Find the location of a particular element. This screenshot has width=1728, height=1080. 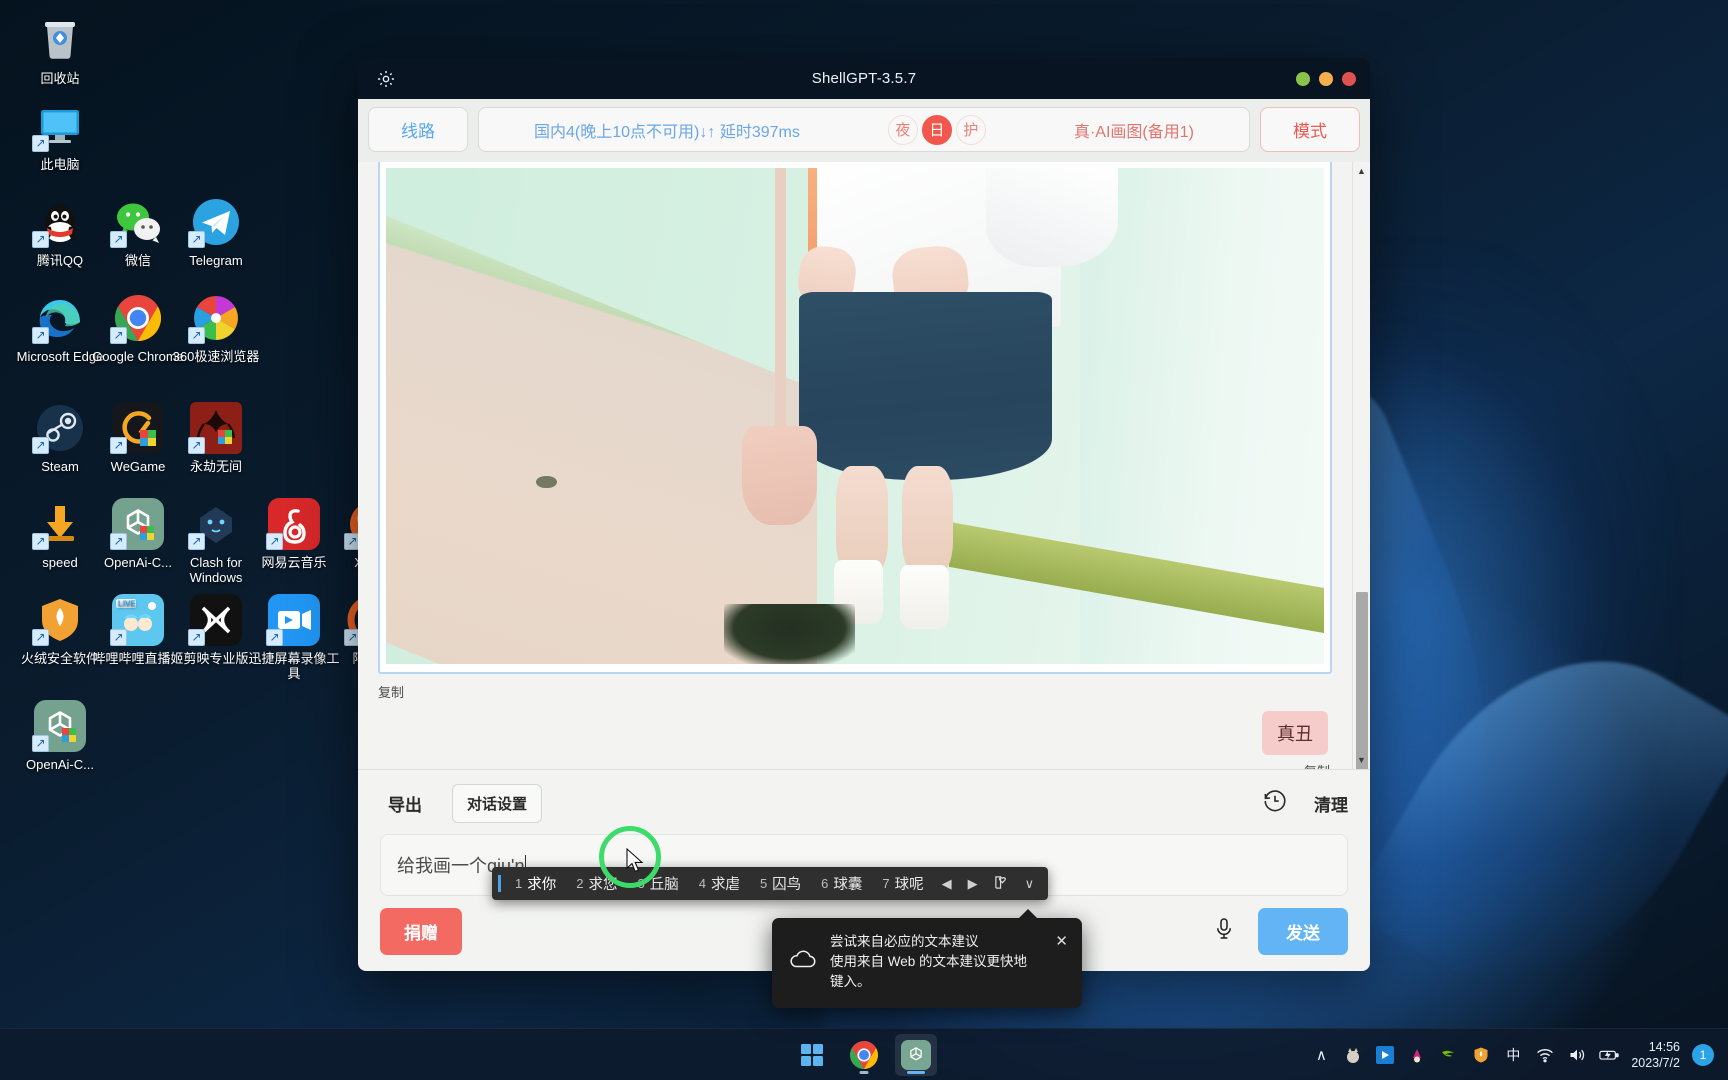

theme-night: 夜 is located at coordinates (902, 129).